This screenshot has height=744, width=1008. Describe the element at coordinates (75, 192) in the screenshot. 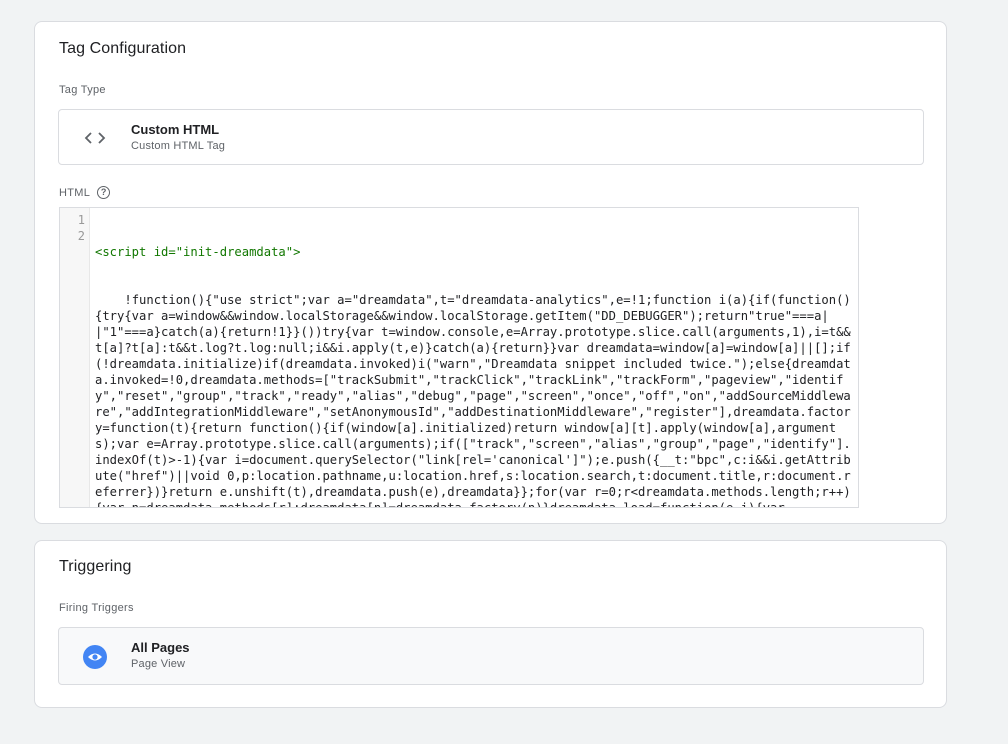

I see `html-label: HTML` at that location.